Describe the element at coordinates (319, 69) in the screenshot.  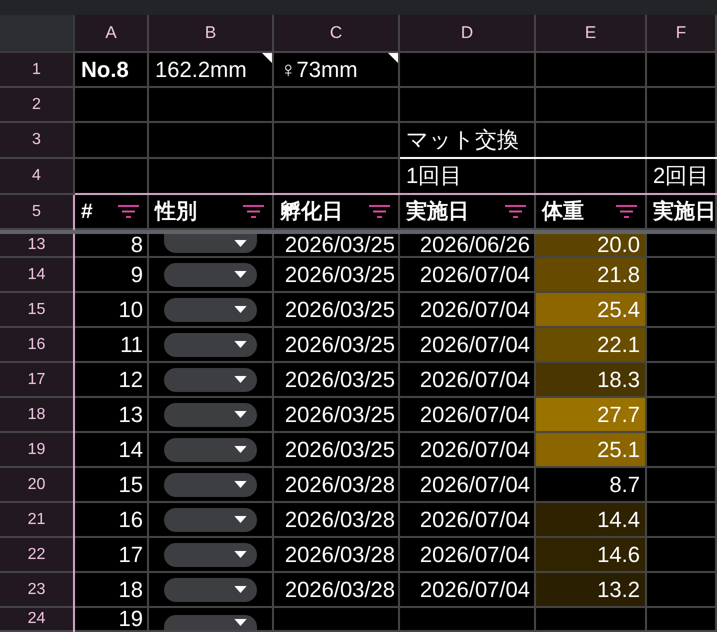
I see `cell-text: ♀73mm` at that location.